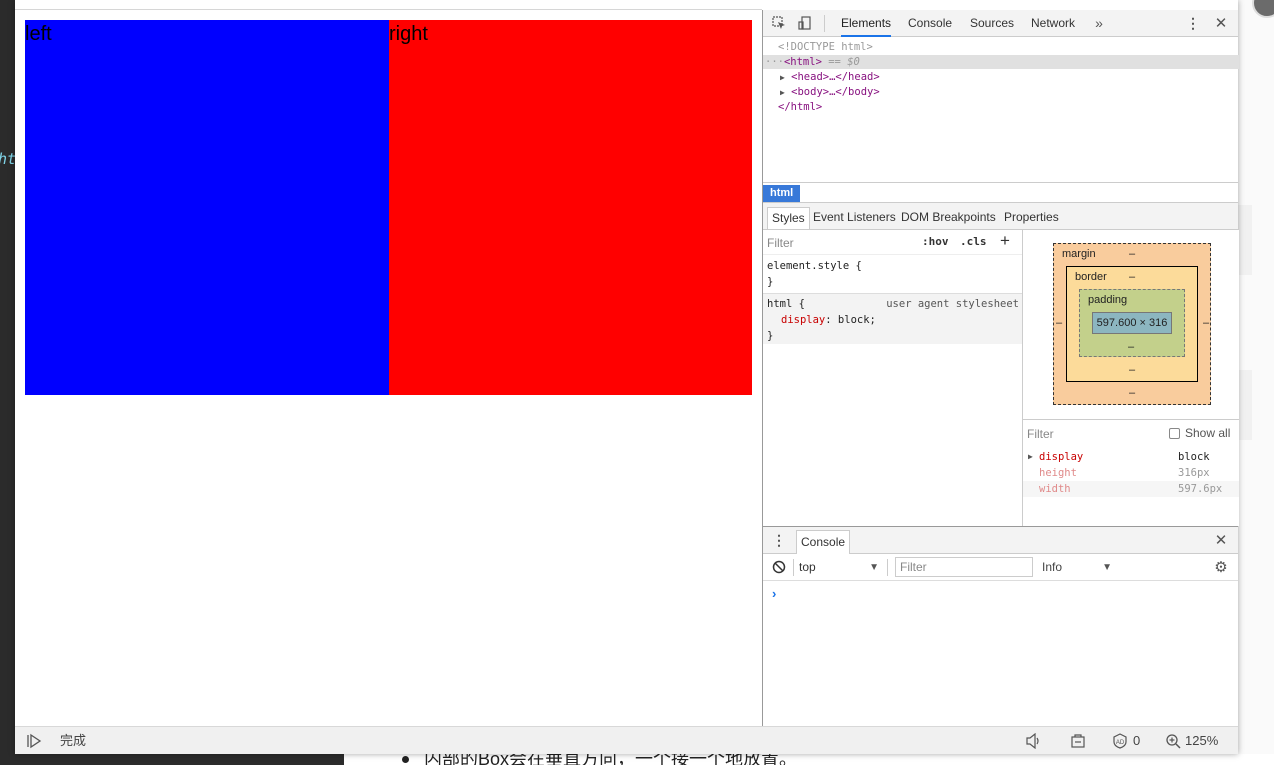 The width and height of the screenshot is (1274, 765). Describe the element at coordinates (1200, 489) in the screenshot. I see `computed-property-value: 597.6px` at that location.